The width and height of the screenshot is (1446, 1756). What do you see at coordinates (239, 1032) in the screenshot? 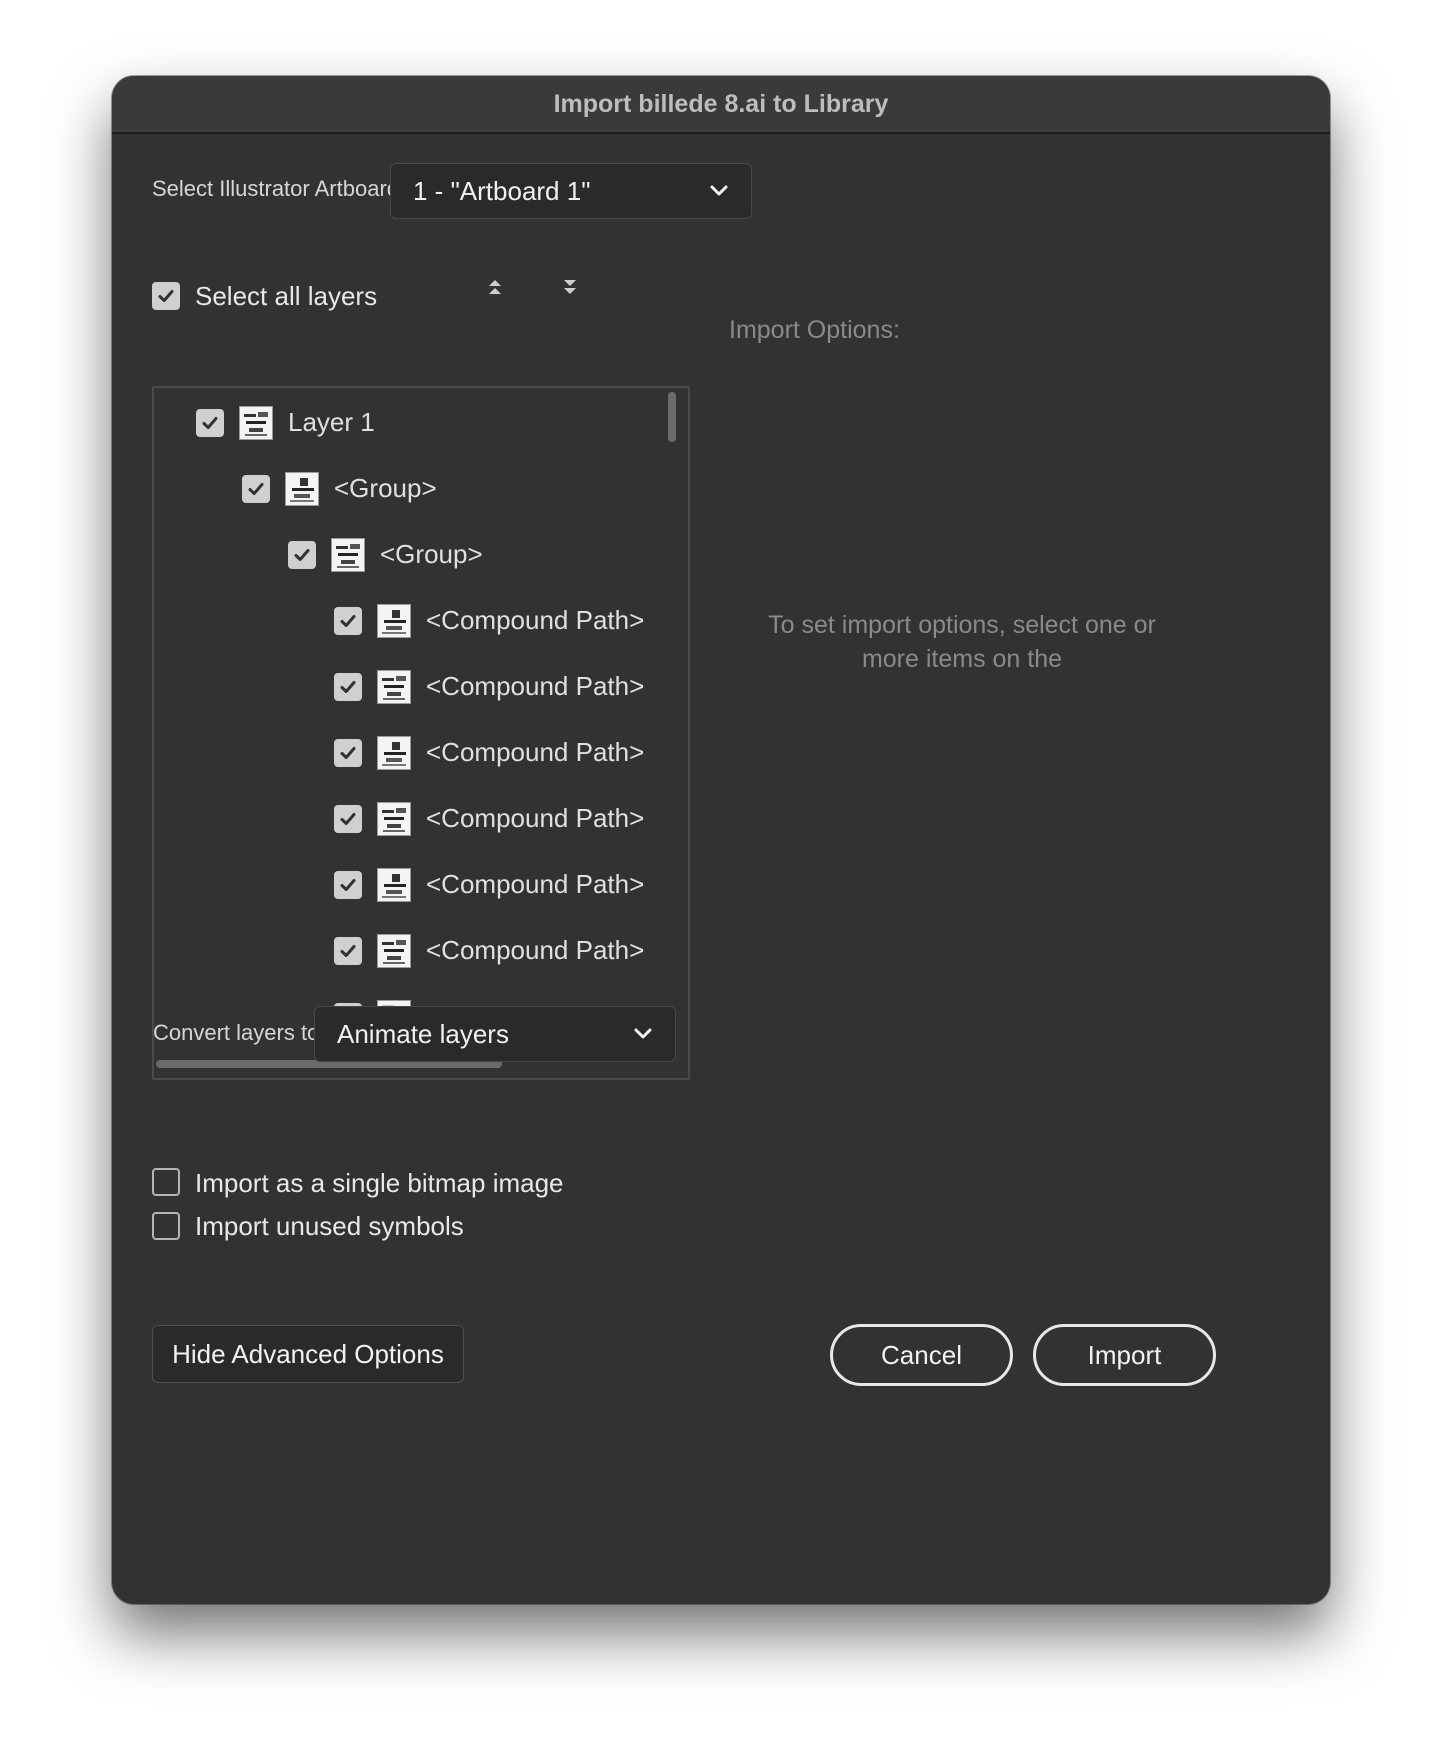
I see `convert-layers-label: Convert layers to:` at bounding box center [239, 1032].